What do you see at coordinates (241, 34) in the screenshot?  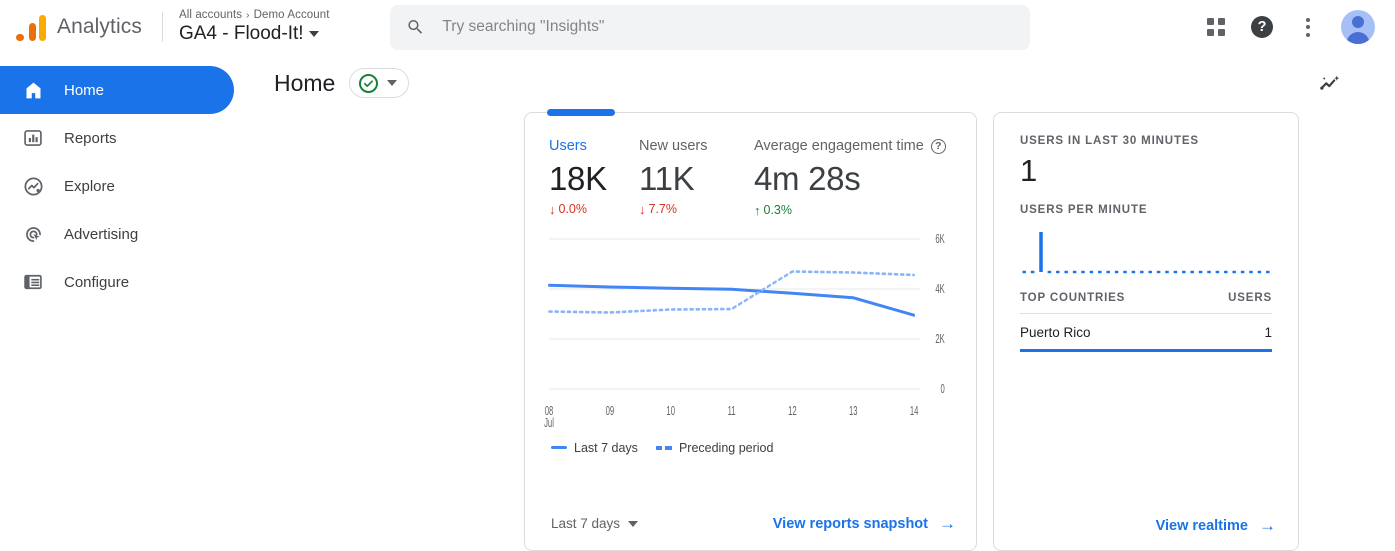 I see `property-name-label: GA4 - Flood-It!` at bounding box center [241, 34].